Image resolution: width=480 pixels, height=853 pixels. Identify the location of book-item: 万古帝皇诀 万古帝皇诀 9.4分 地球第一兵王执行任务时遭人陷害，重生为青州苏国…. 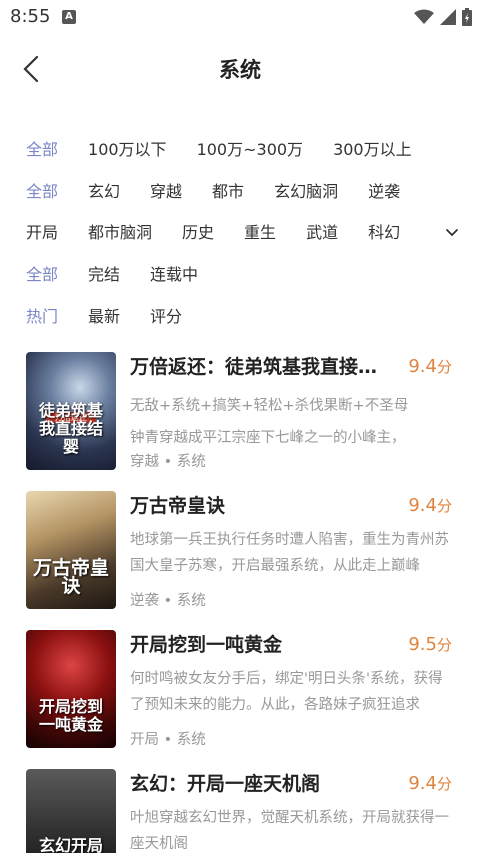
(241, 551).